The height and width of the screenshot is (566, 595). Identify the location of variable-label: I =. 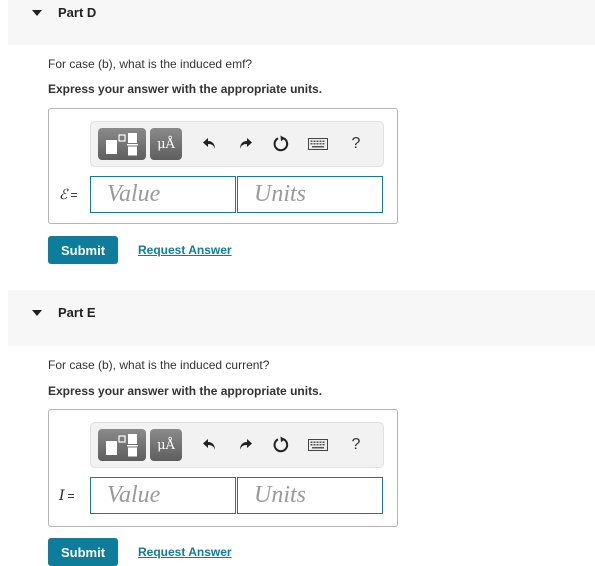
(67, 496).